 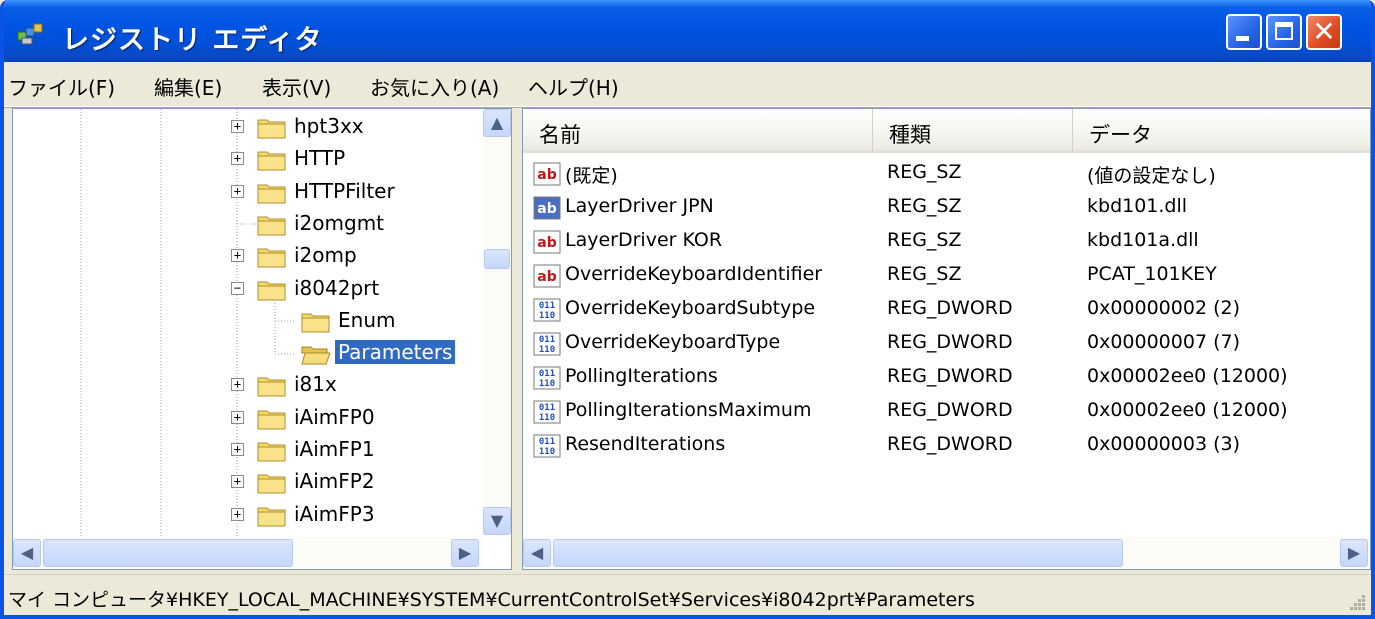 I want to click on minimize-icon, so click(x=1242, y=38).